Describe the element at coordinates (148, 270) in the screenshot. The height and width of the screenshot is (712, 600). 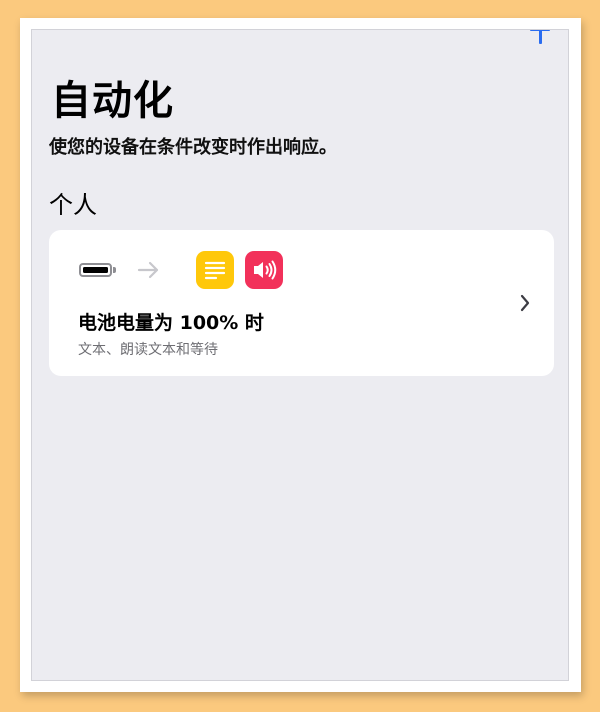
I see `arrow-right-icon` at that location.